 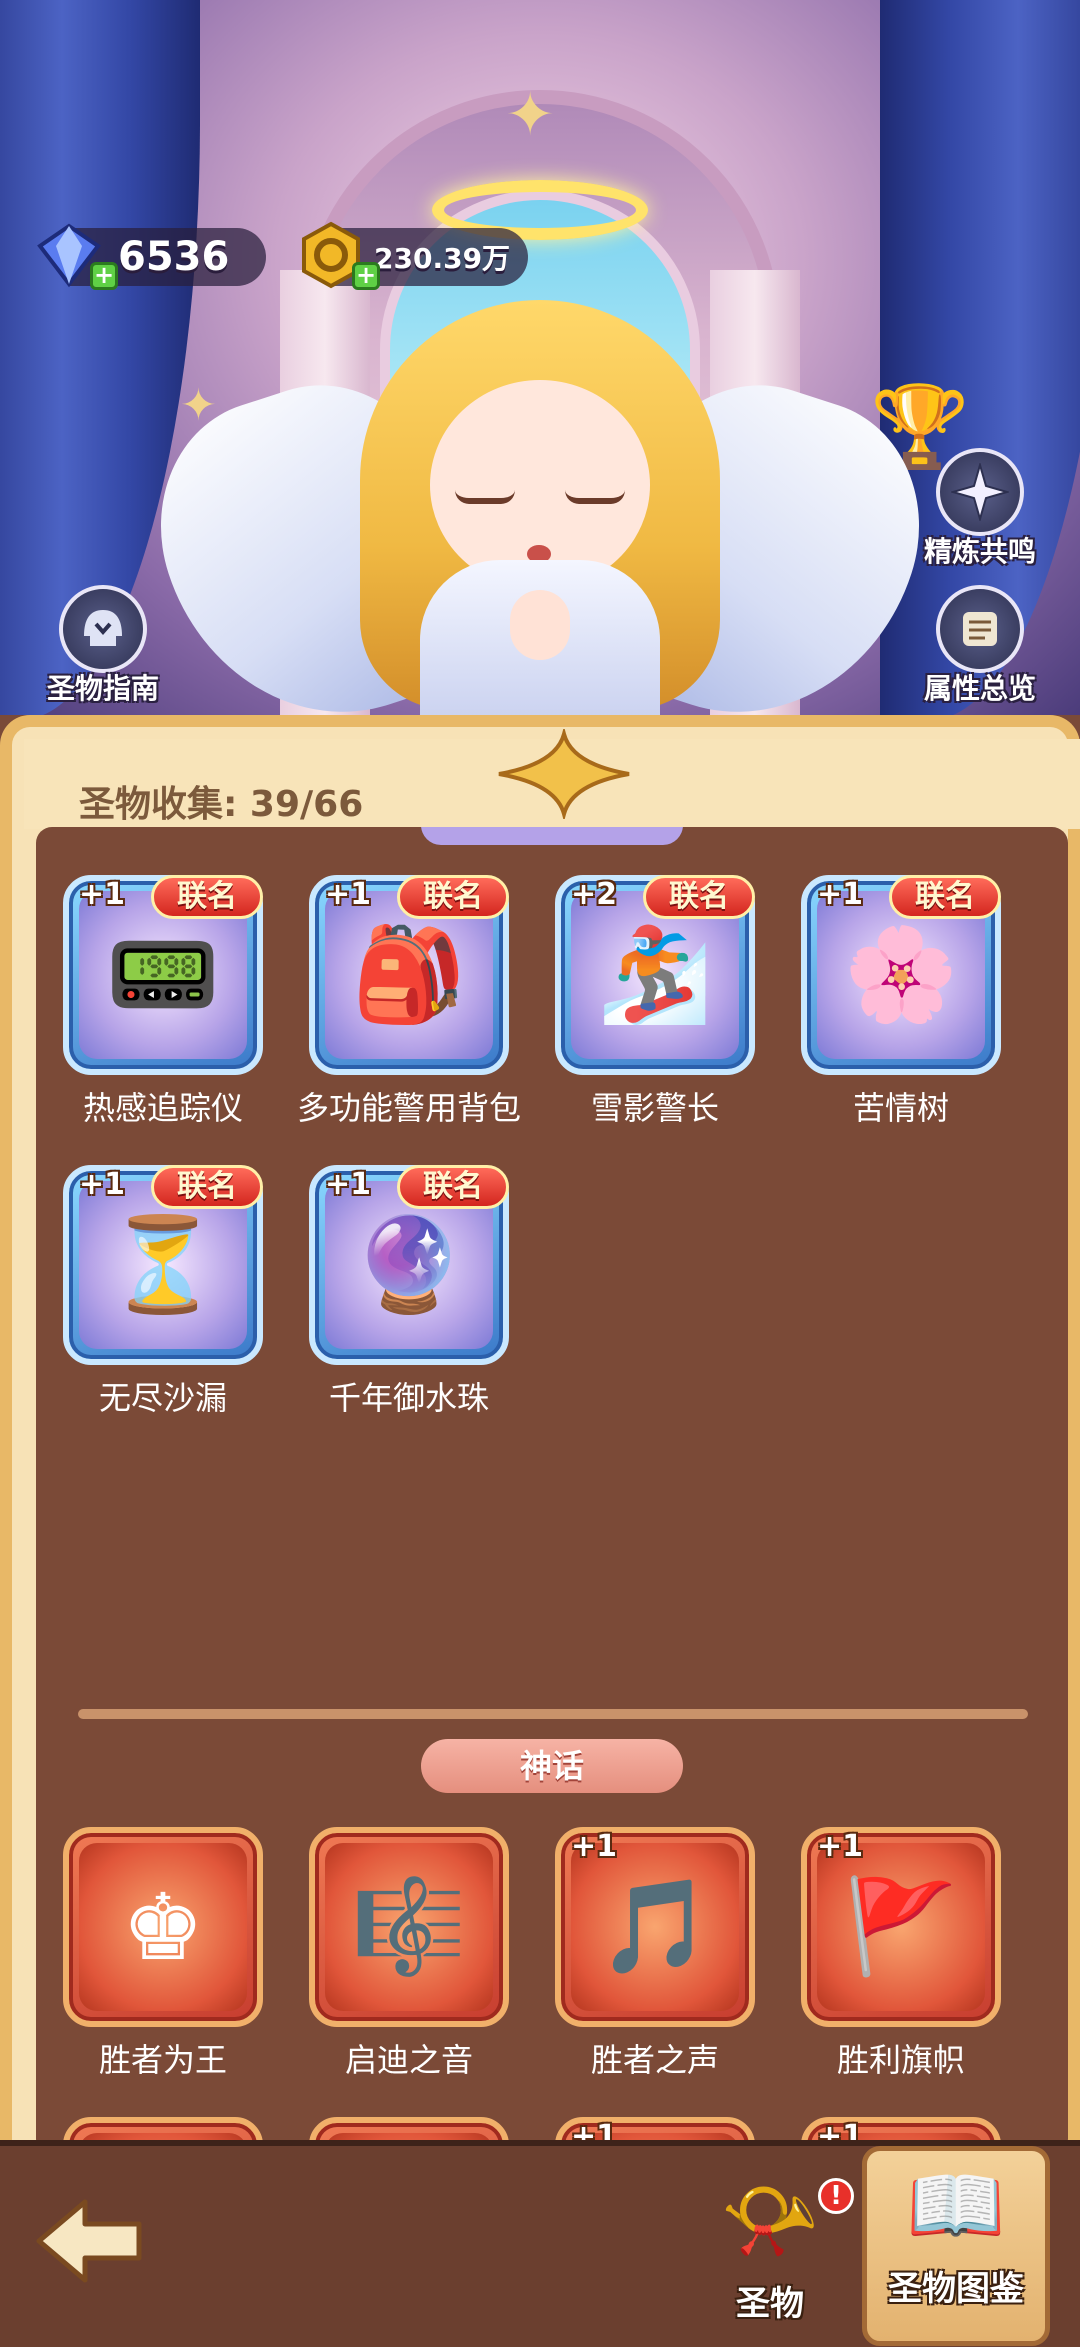 I want to click on refine-resonance-button: 精炼共鸣, so click(x=980, y=513).